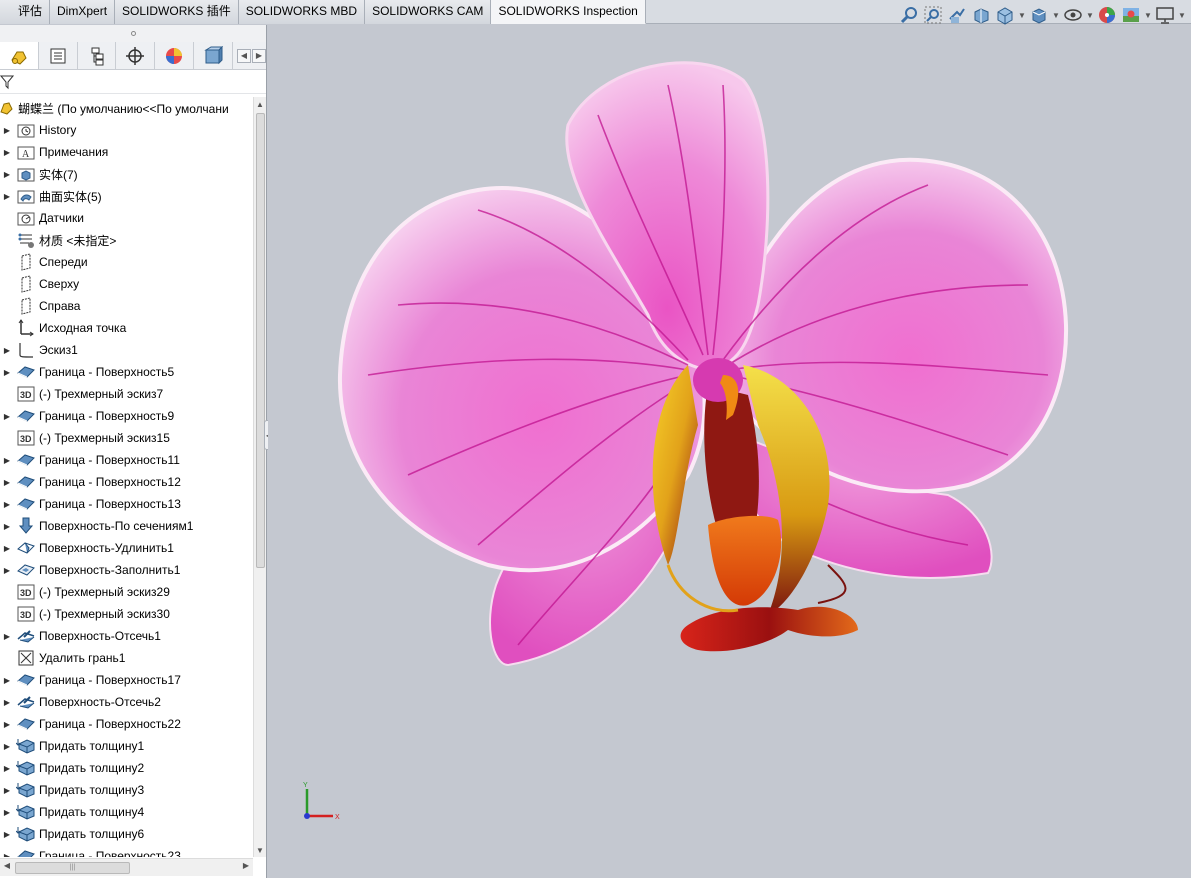 This screenshot has width=1191, height=878. What do you see at coordinates (72, 868) in the screenshot?
I see `h-scroll-thumb: |||` at bounding box center [72, 868].